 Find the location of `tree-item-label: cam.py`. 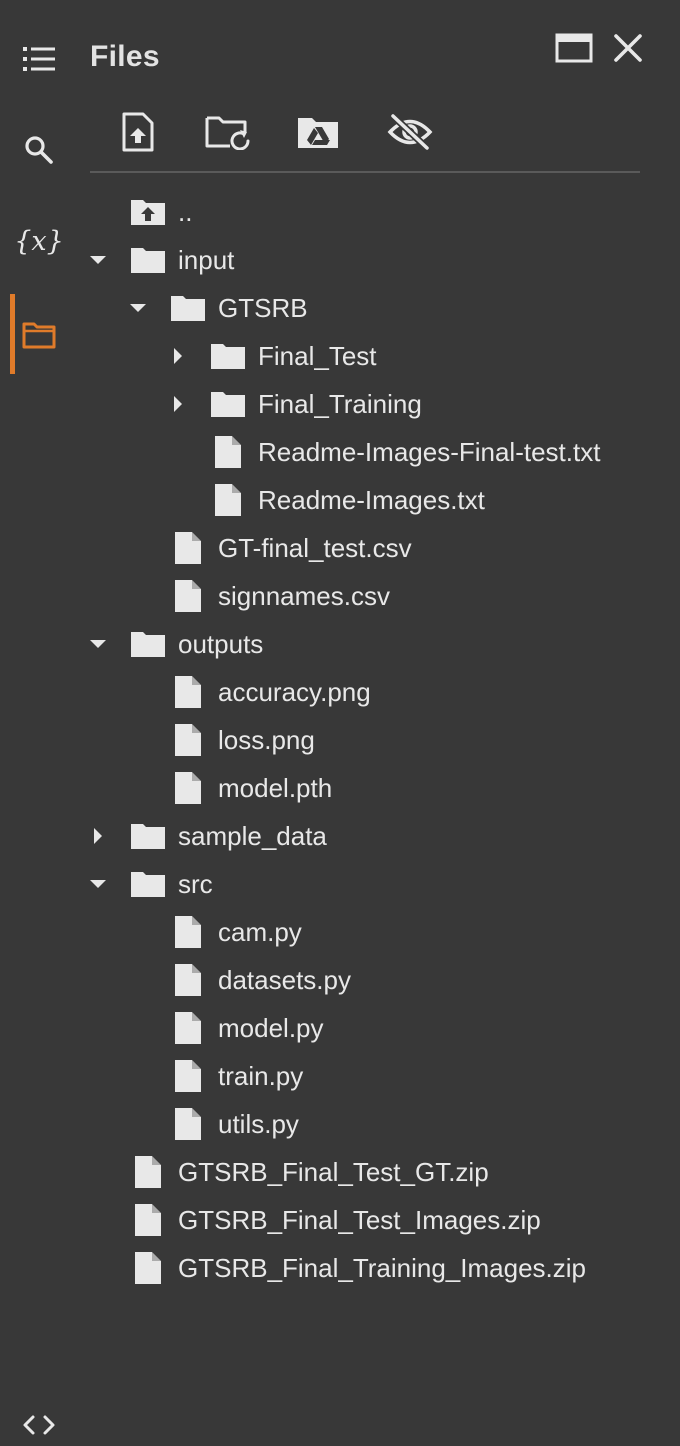

tree-item-label: cam.py is located at coordinates (260, 932).